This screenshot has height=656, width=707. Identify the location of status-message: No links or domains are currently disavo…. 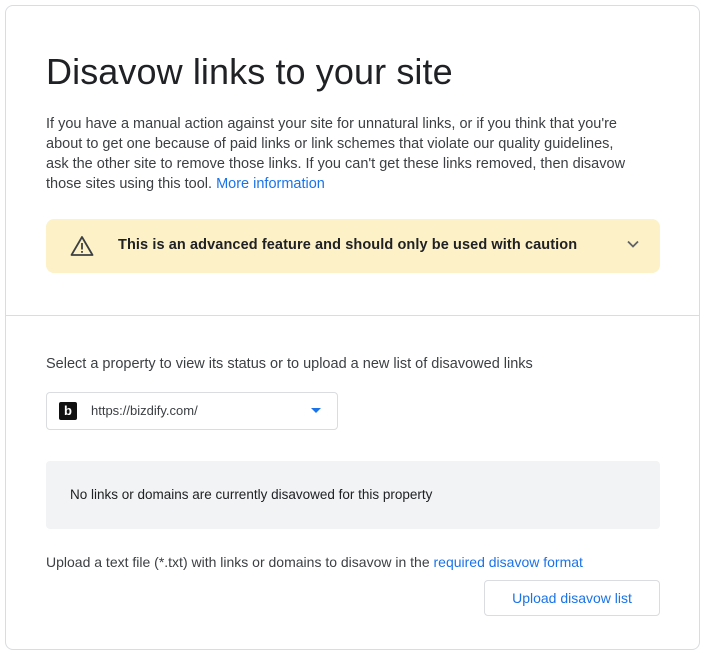
(251, 494).